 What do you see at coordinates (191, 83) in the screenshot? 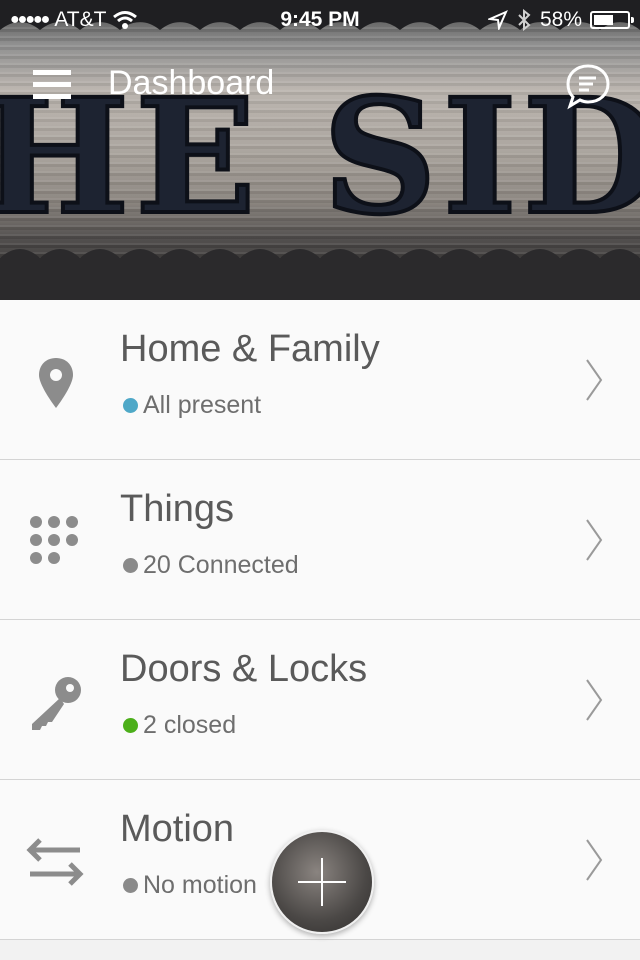
I see `page-title: Dashboard` at bounding box center [191, 83].